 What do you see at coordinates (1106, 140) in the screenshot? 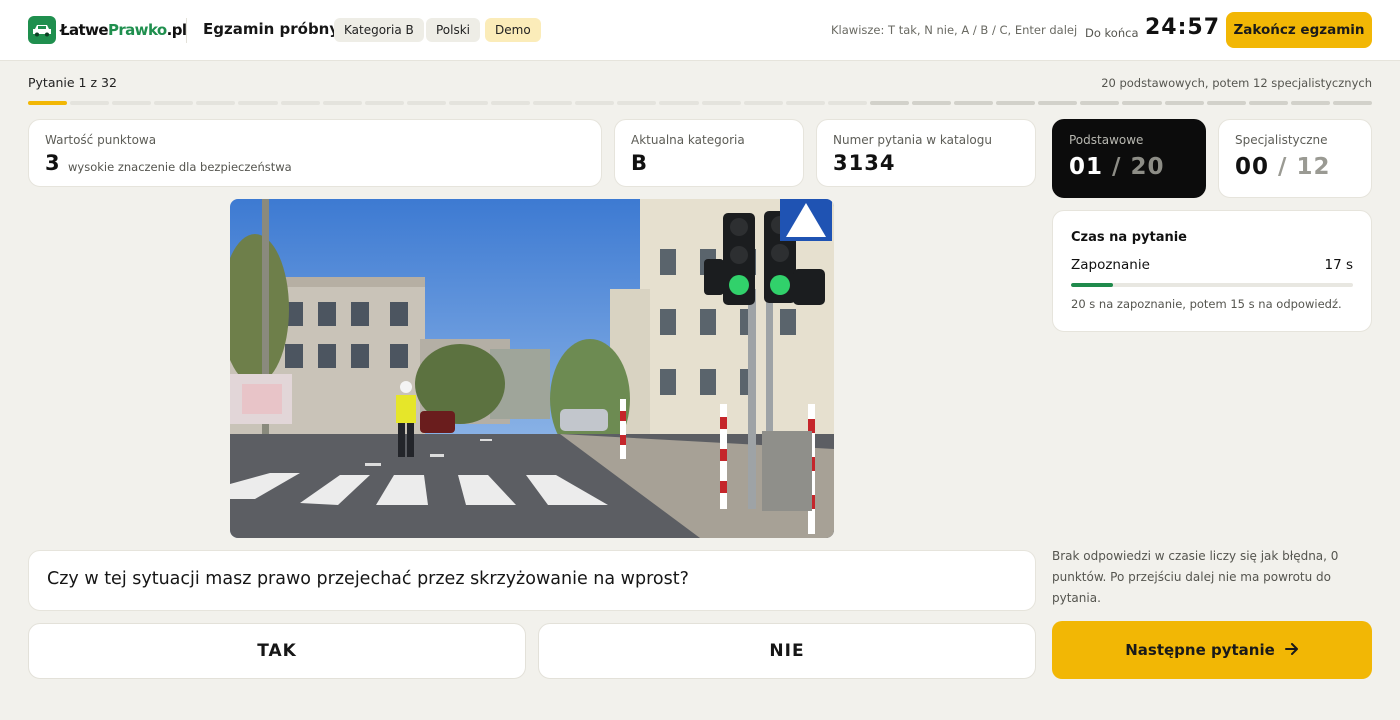
I see `basic-counter-label: Podstawowe` at bounding box center [1106, 140].